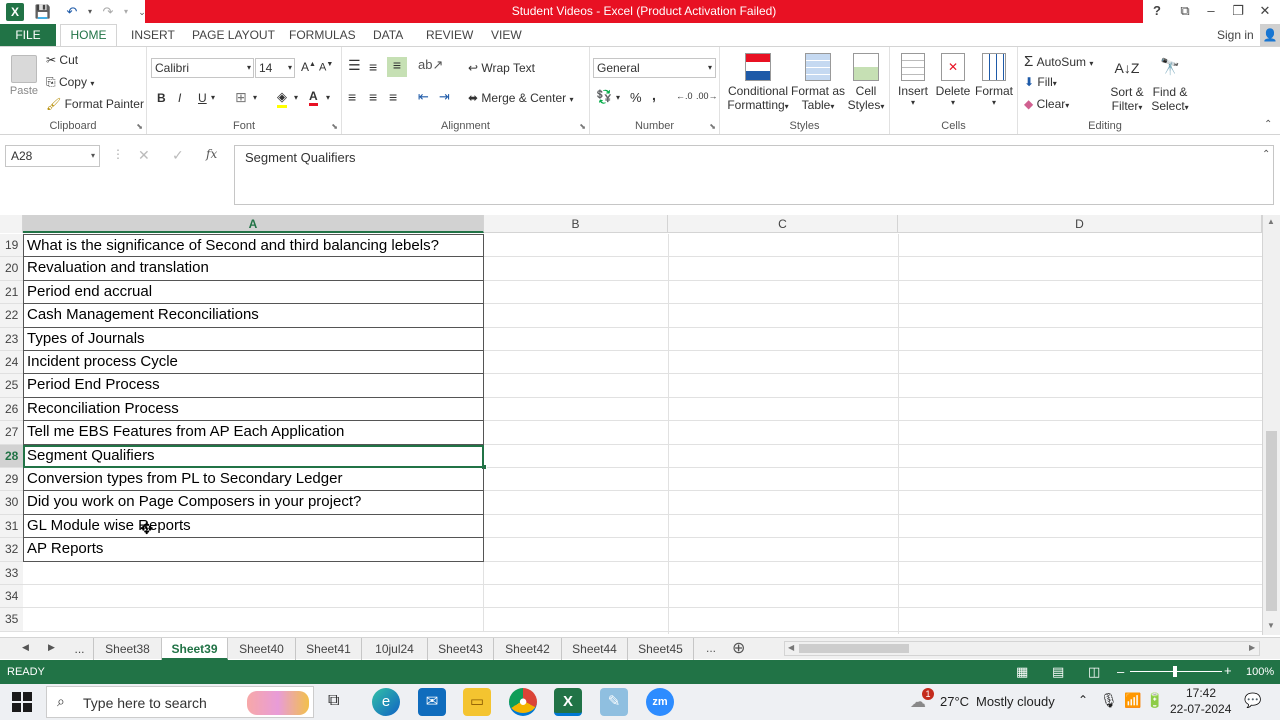  What do you see at coordinates (88, 35) in the screenshot?
I see `tab-home: HOME` at bounding box center [88, 35].